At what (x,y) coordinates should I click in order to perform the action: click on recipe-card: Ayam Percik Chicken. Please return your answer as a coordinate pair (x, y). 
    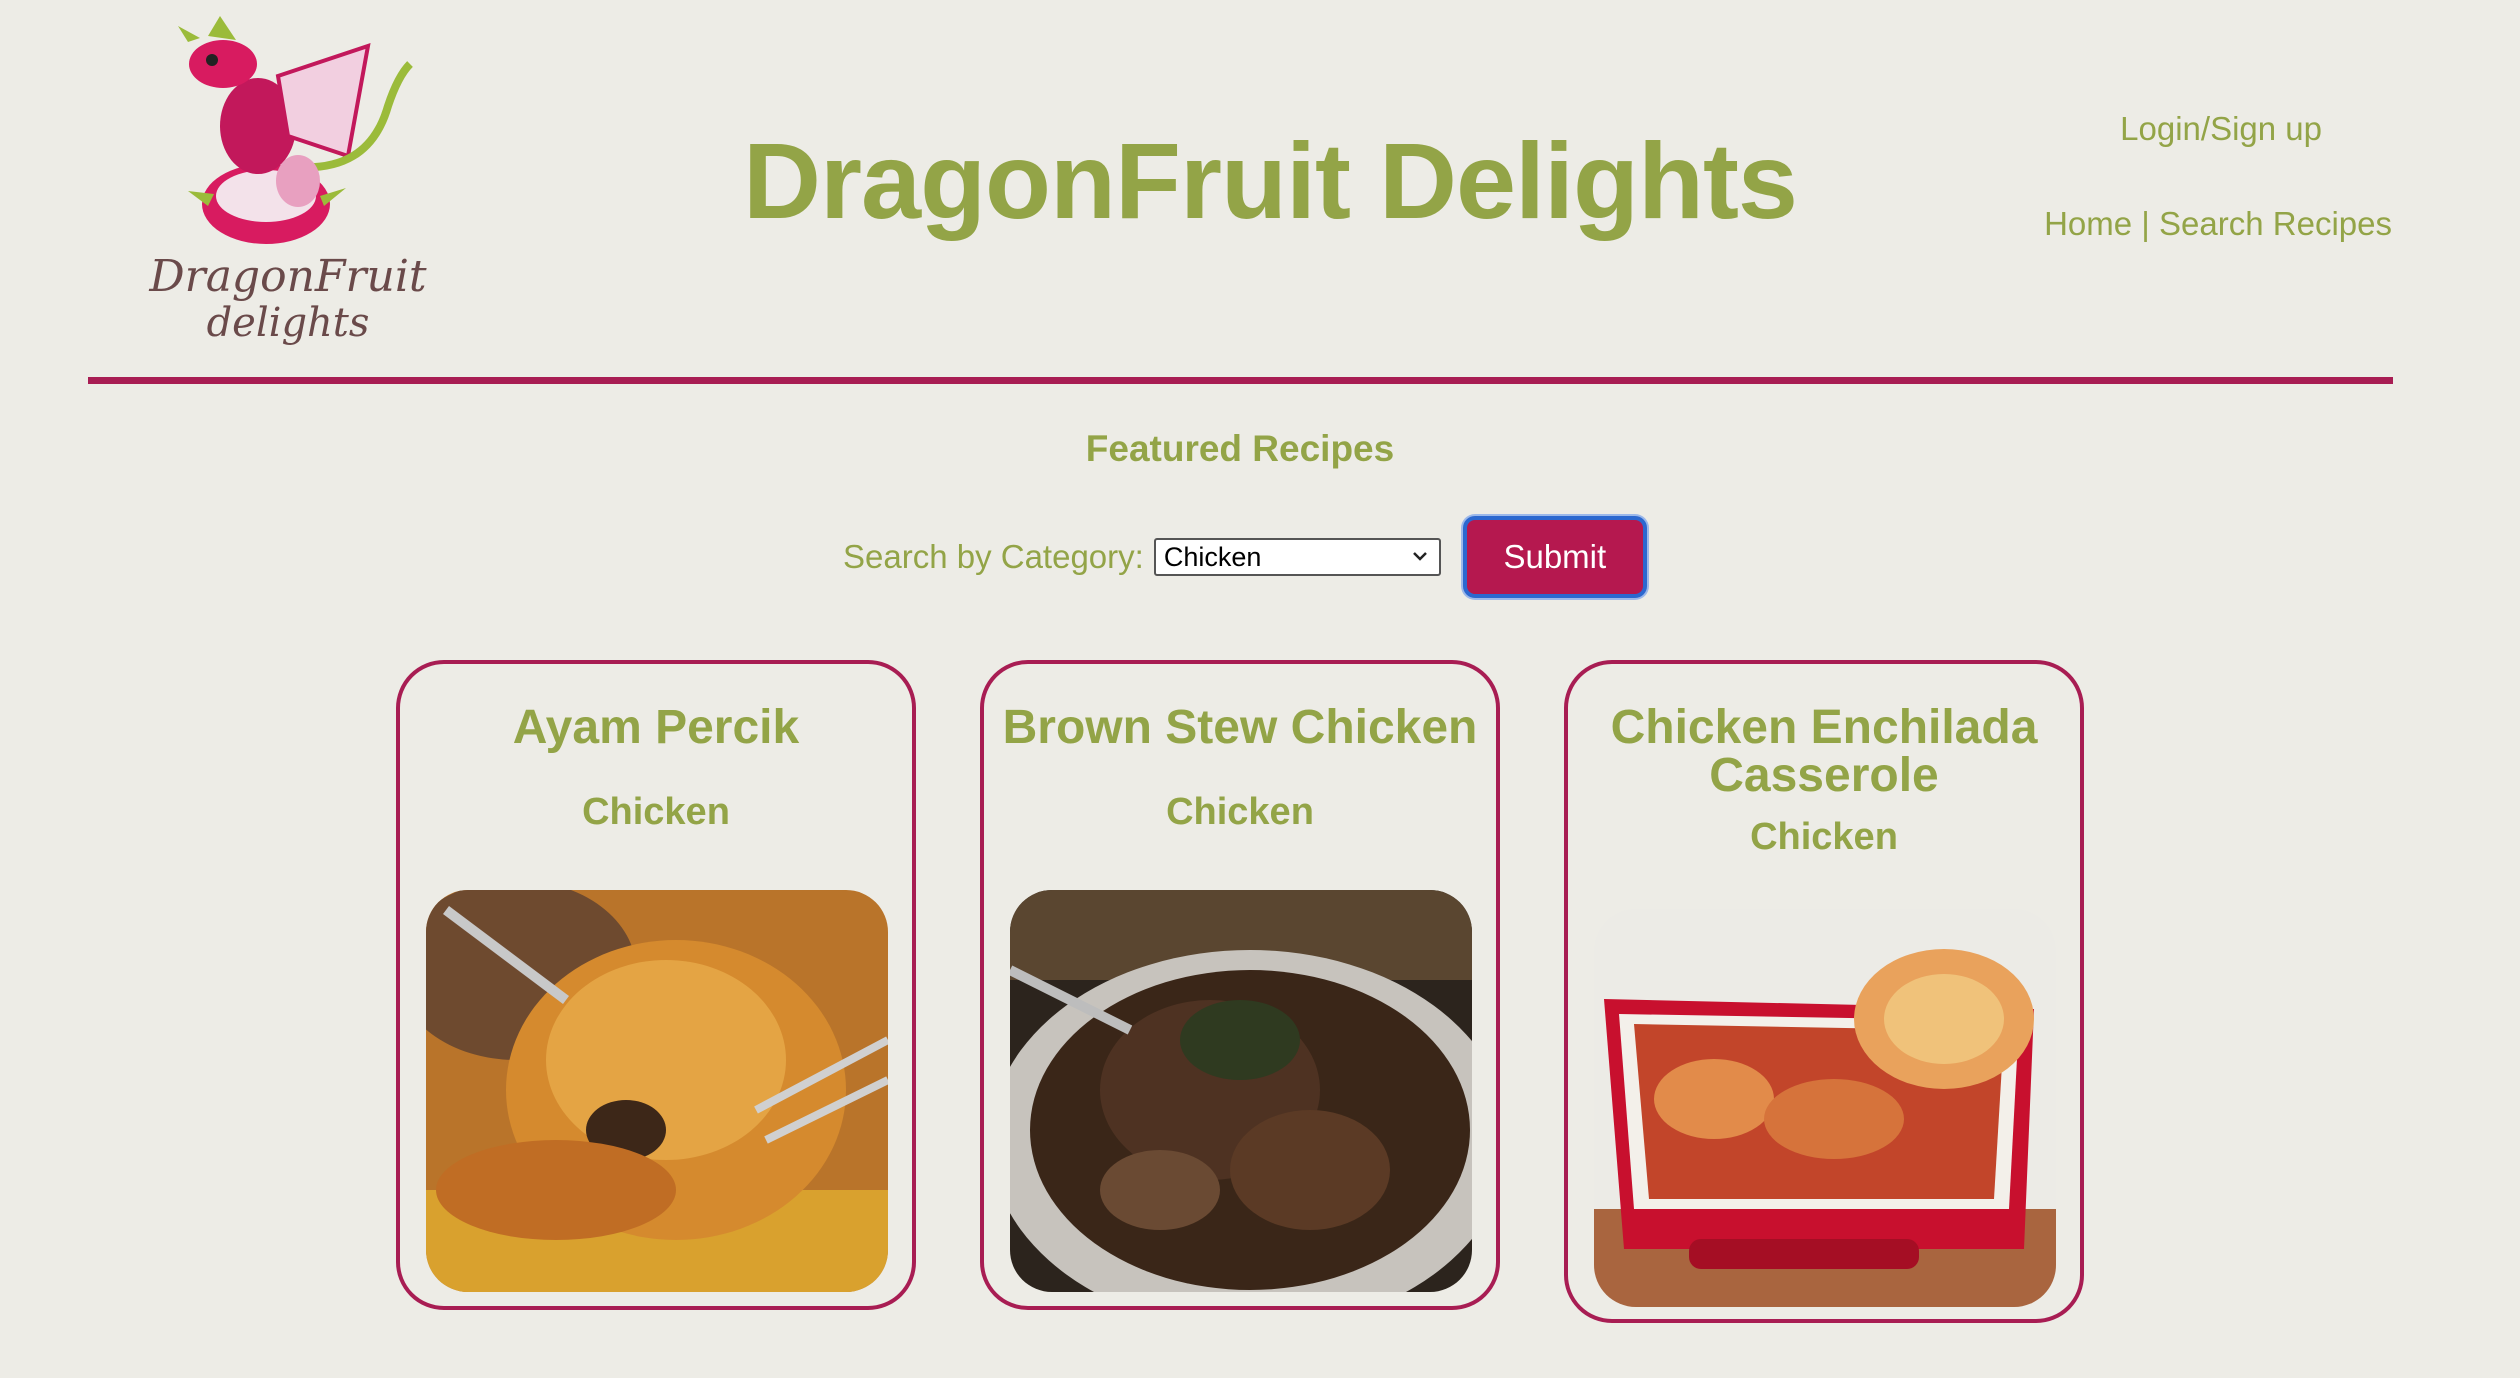
    Looking at the image, I should click on (656, 985).